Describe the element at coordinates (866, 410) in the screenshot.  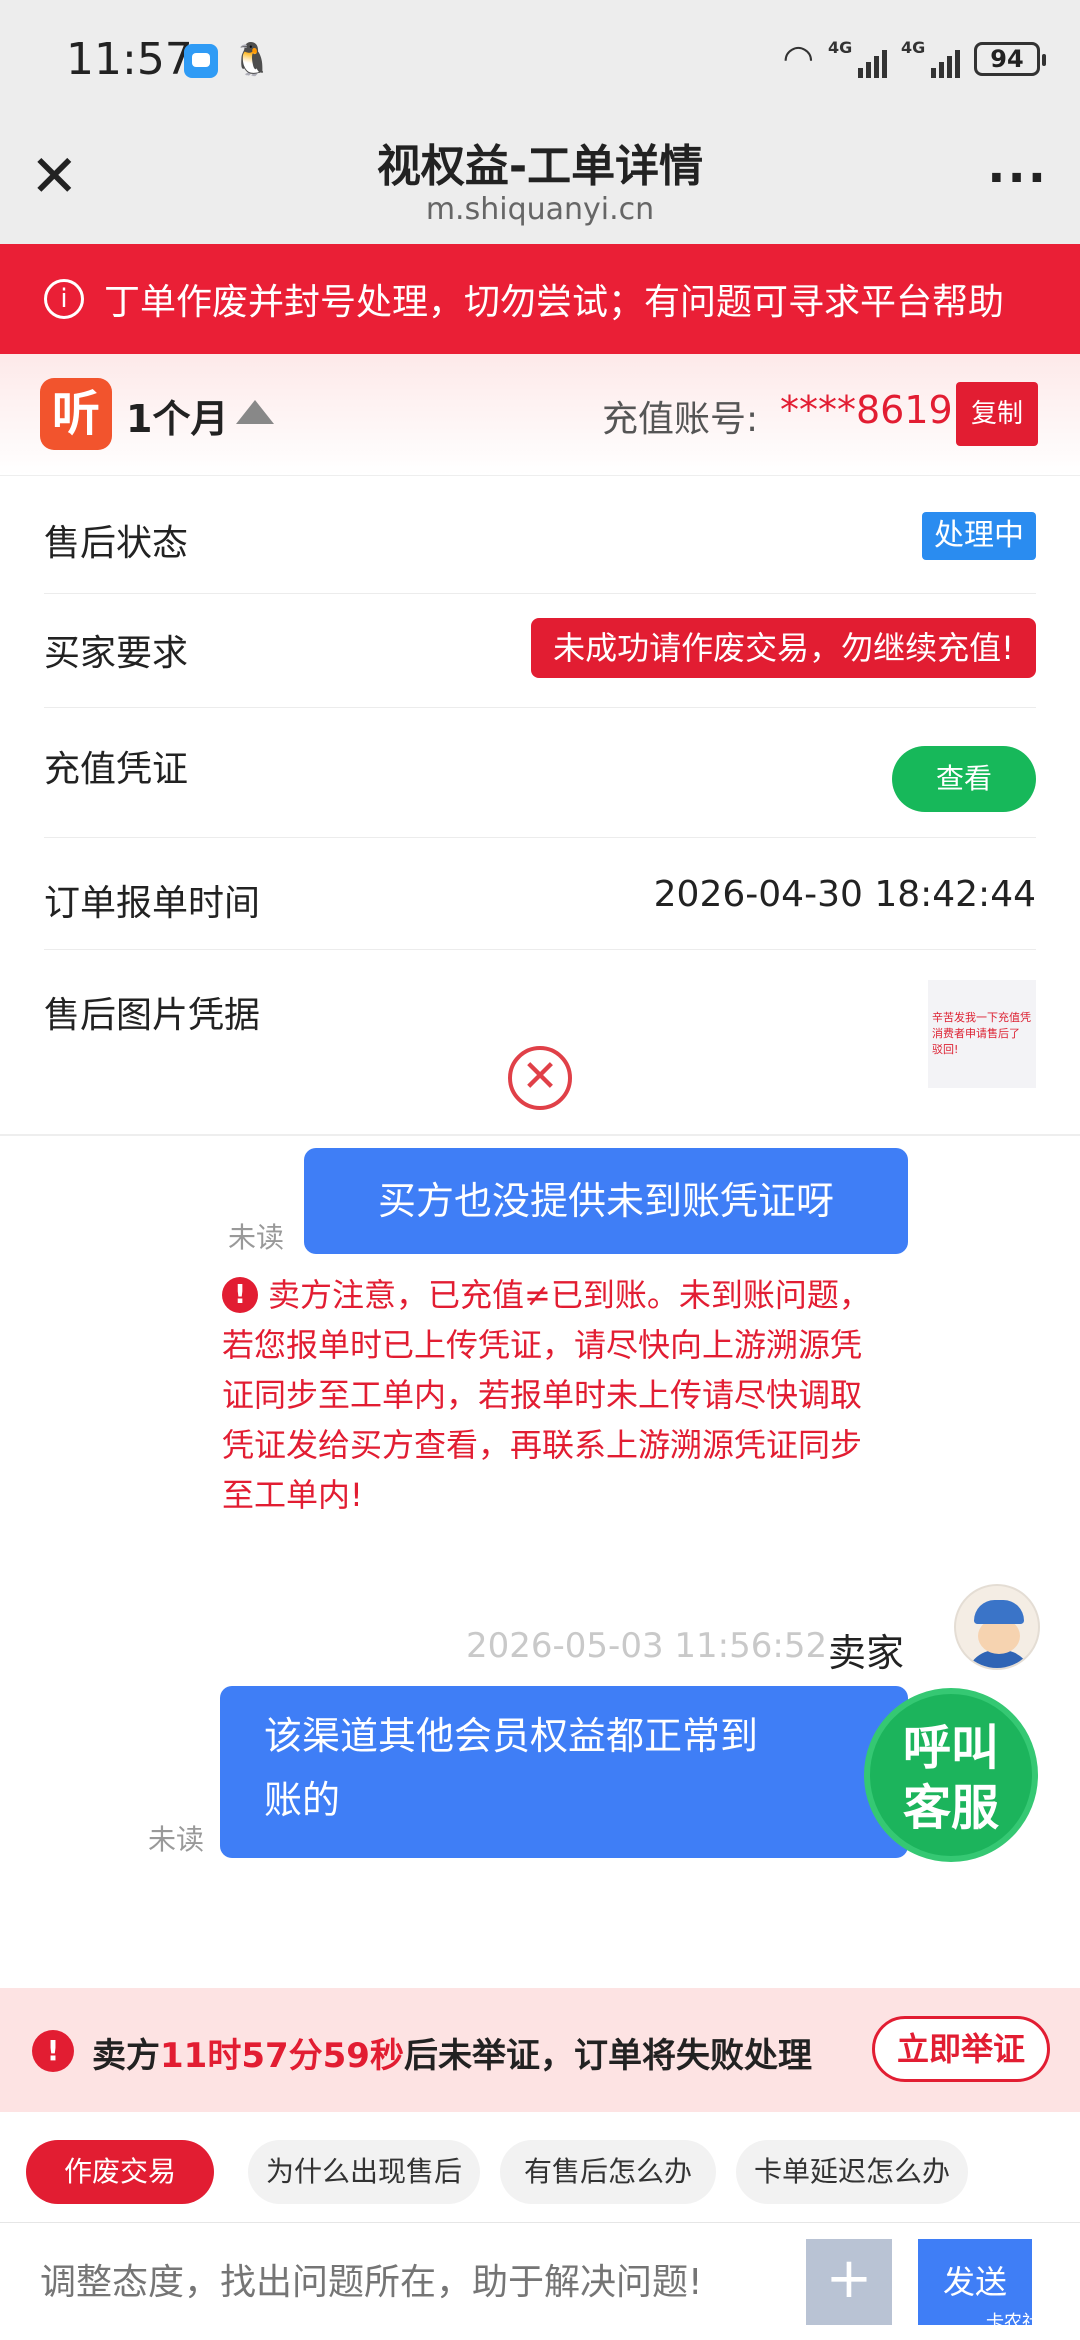
I see `account-value: ****8619` at that location.